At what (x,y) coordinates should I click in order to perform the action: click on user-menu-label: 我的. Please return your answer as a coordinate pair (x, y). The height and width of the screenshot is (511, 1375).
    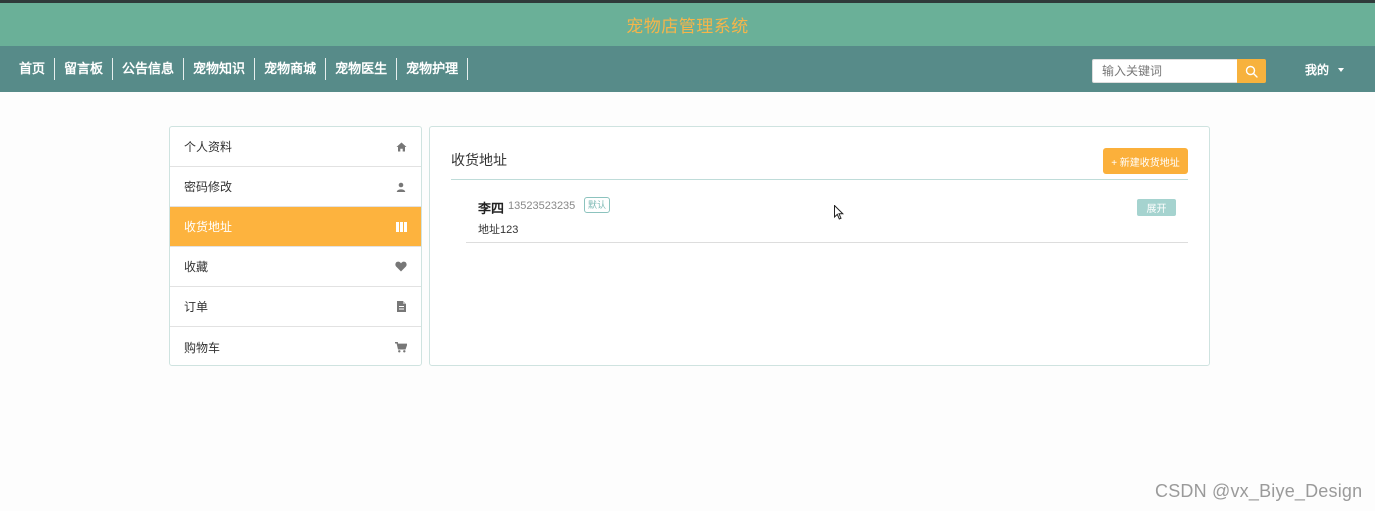
    Looking at the image, I should click on (1317, 70).